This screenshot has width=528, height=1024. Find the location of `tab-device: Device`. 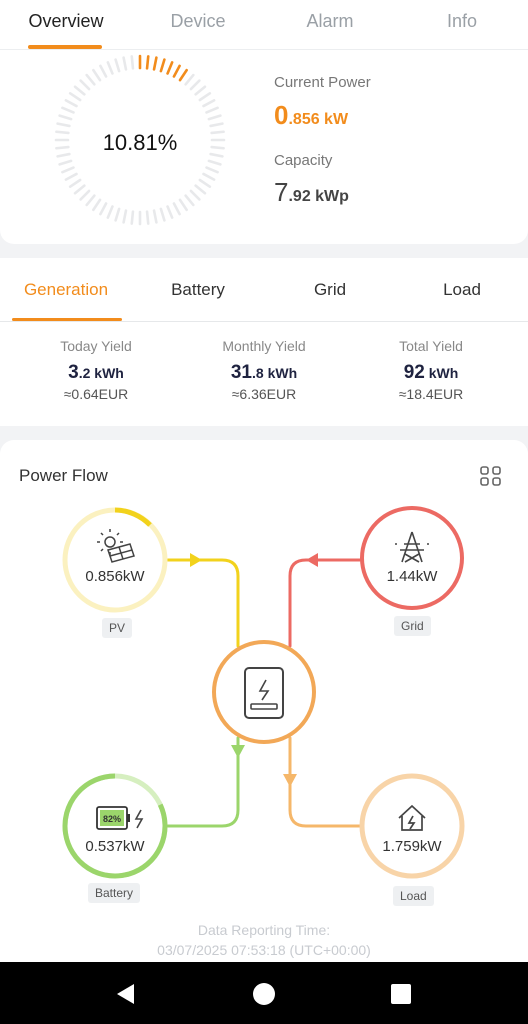

tab-device: Device is located at coordinates (198, 25).